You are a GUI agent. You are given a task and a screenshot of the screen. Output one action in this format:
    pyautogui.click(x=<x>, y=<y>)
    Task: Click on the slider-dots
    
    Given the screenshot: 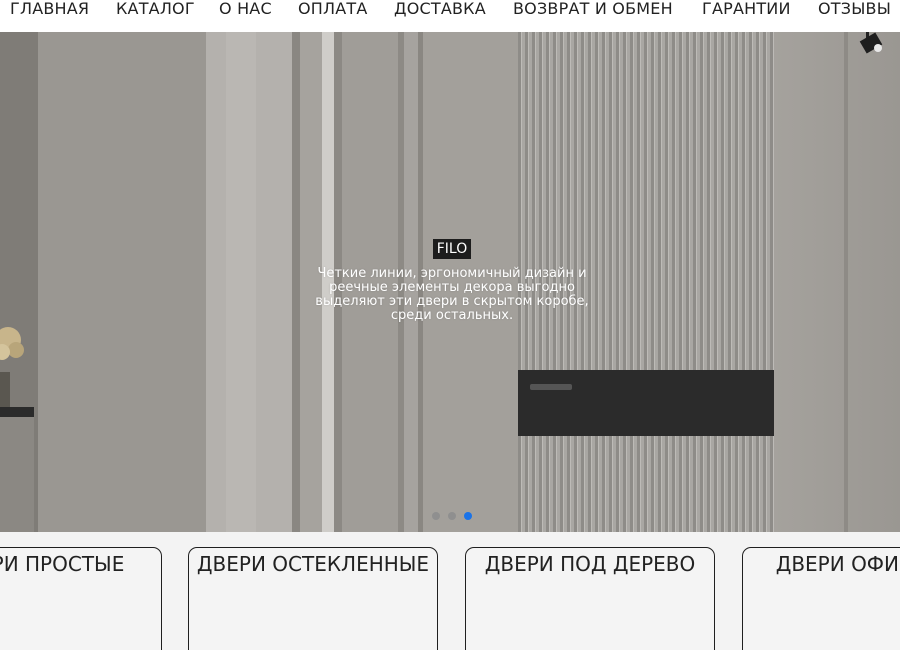 What is the action you would take?
    pyautogui.click(x=452, y=517)
    